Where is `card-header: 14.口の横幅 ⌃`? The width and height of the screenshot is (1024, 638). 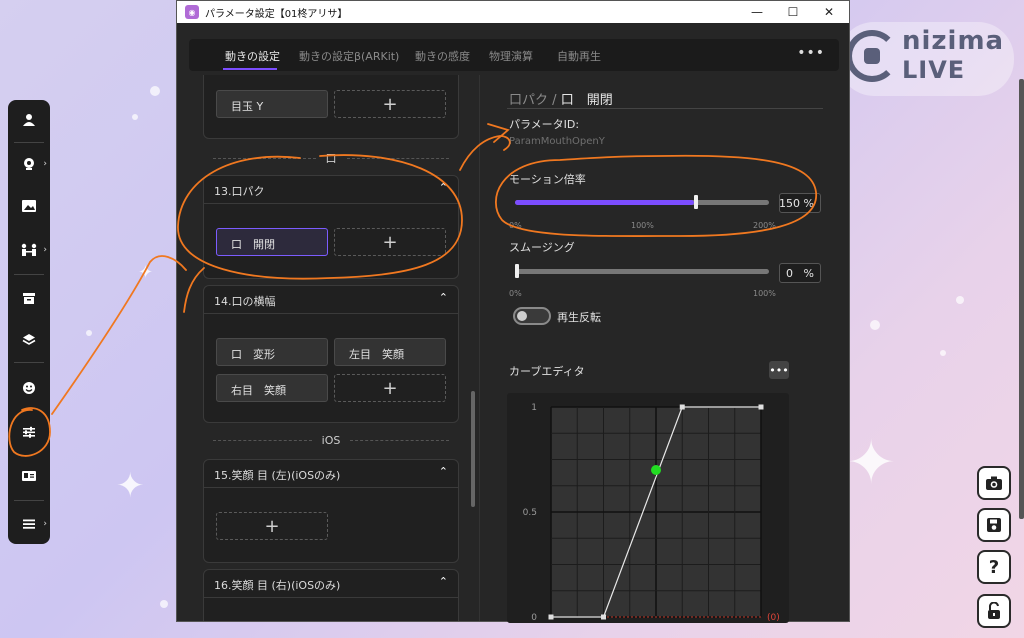 card-header: 14.口の横幅 ⌃ is located at coordinates (331, 300).